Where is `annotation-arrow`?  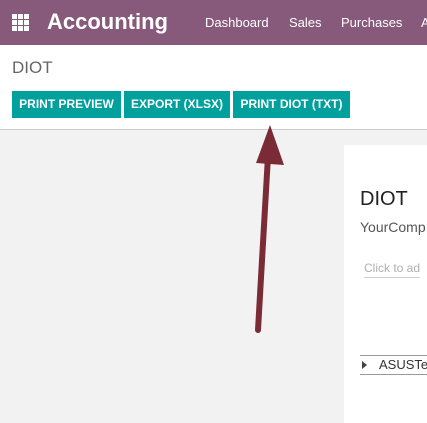
annotation-arrow is located at coordinates (269, 229).